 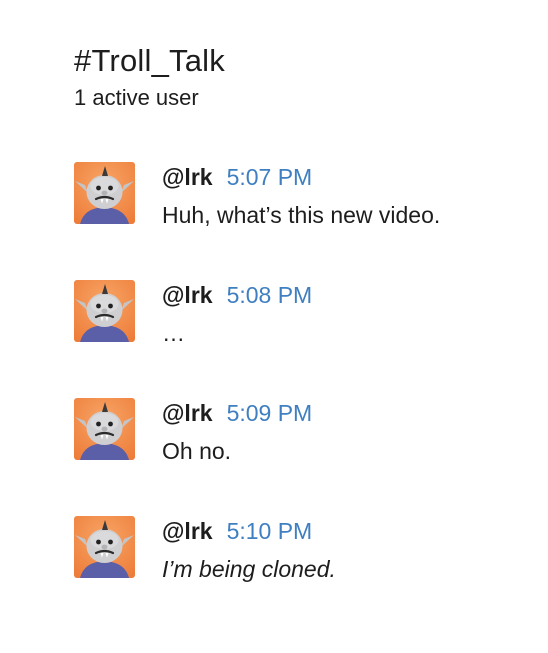 What do you see at coordinates (249, 569) in the screenshot?
I see `message-text: I’m being cloned.` at bounding box center [249, 569].